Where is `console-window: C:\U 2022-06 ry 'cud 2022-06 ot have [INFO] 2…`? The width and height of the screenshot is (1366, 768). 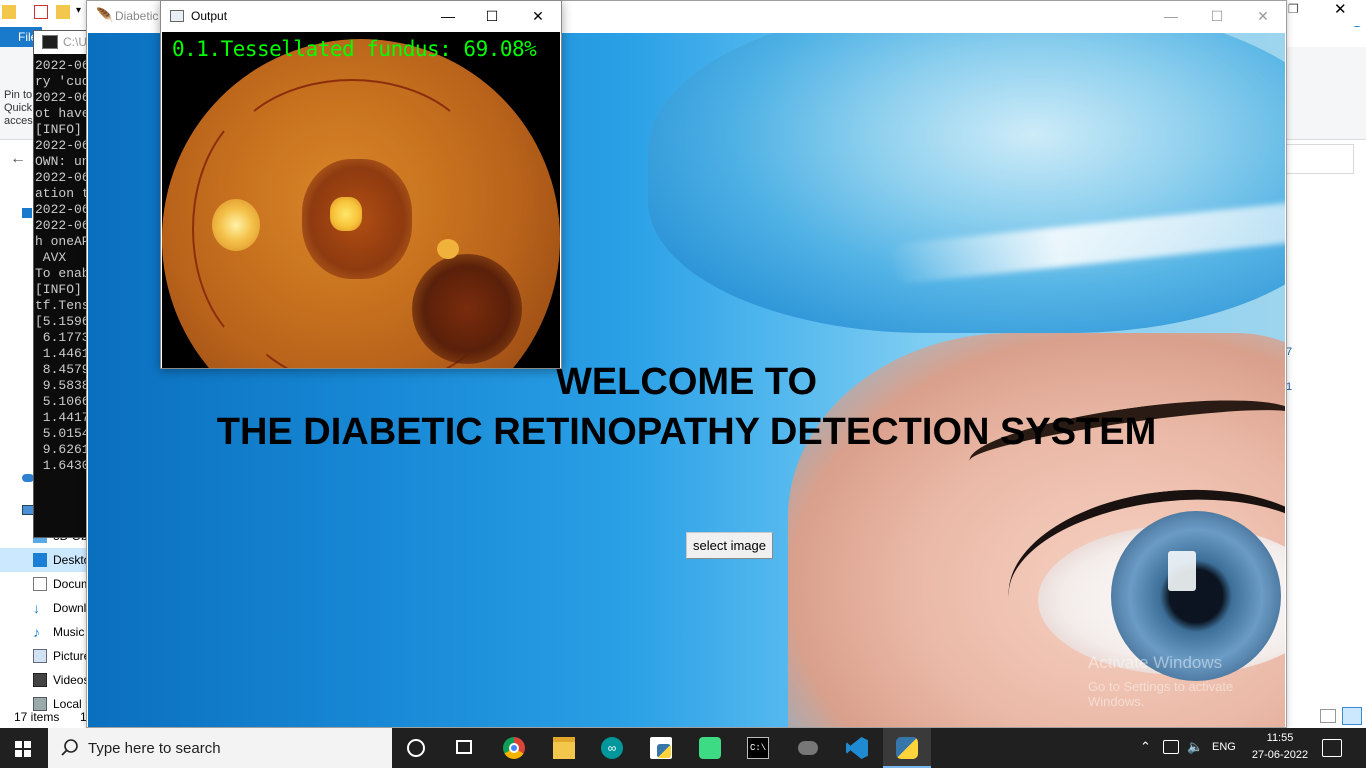 console-window: C:\U 2022-06 ry 'cud 2022-06 ot have [INFO] 2… is located at coordinates (61, 284).